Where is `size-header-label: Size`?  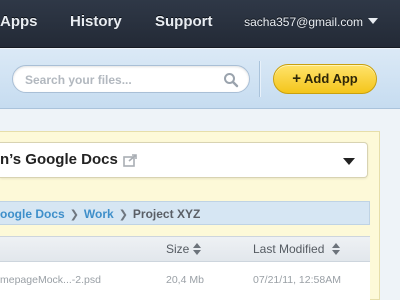
size-header-label: Size is located at coordinates (178, 249).